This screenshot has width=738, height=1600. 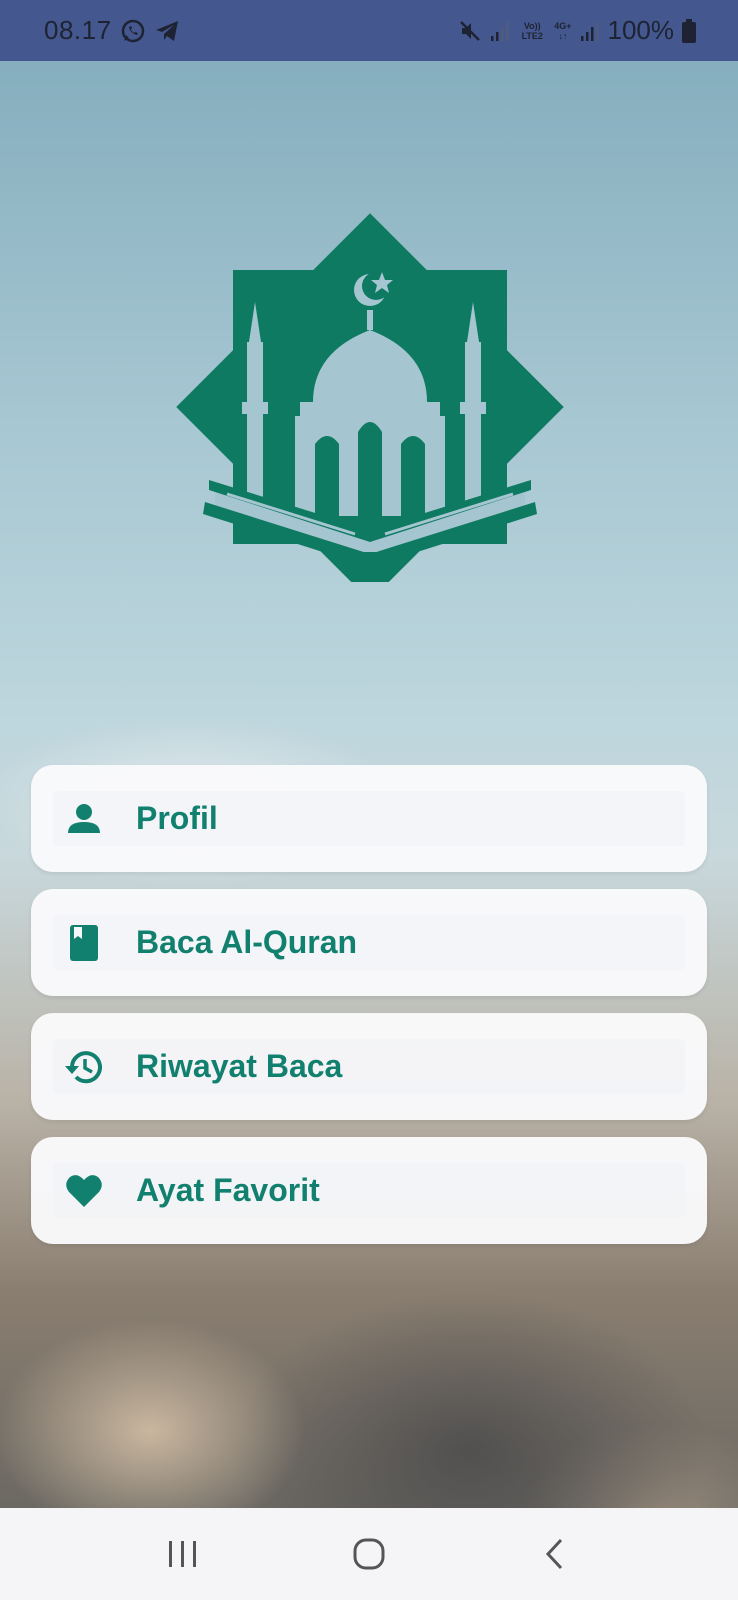 I want to click on data-arrows-icon: ↓↑, so click(x=563, y=35).